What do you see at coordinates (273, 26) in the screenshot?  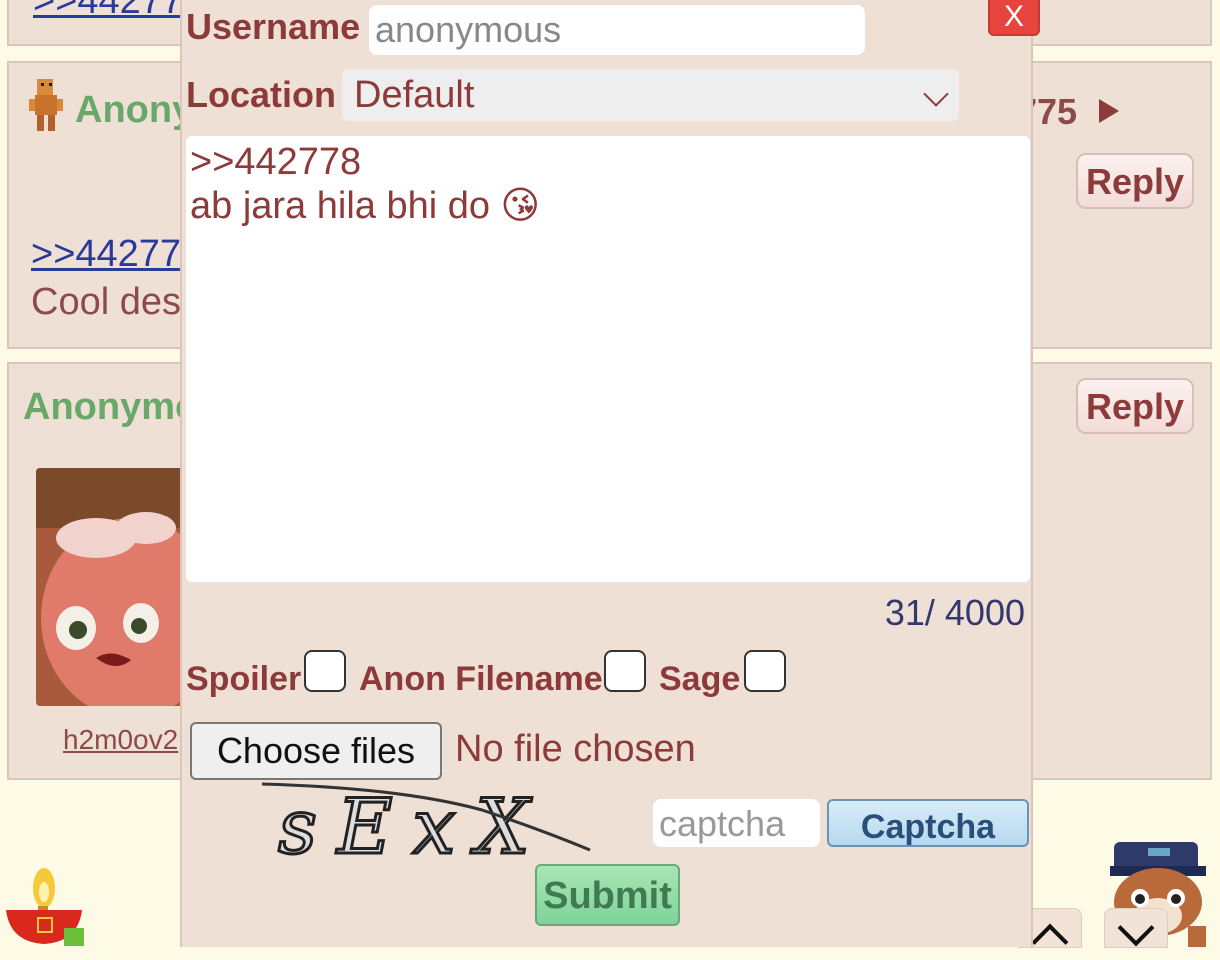 I see `username-label: Username` at bounding box center [273, 26].